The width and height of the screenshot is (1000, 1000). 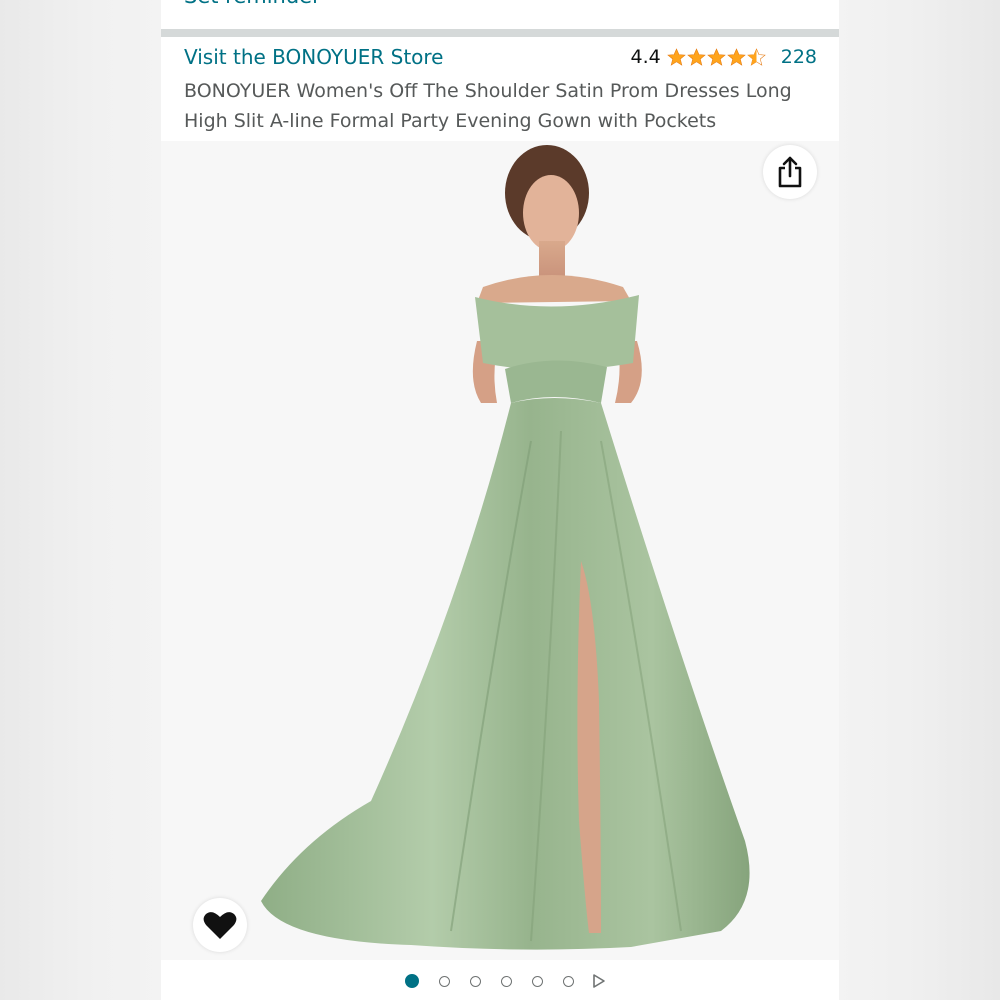 I want to click on visit-store-link: Visit the BONOYUER Store, so click(x=313, y=57).